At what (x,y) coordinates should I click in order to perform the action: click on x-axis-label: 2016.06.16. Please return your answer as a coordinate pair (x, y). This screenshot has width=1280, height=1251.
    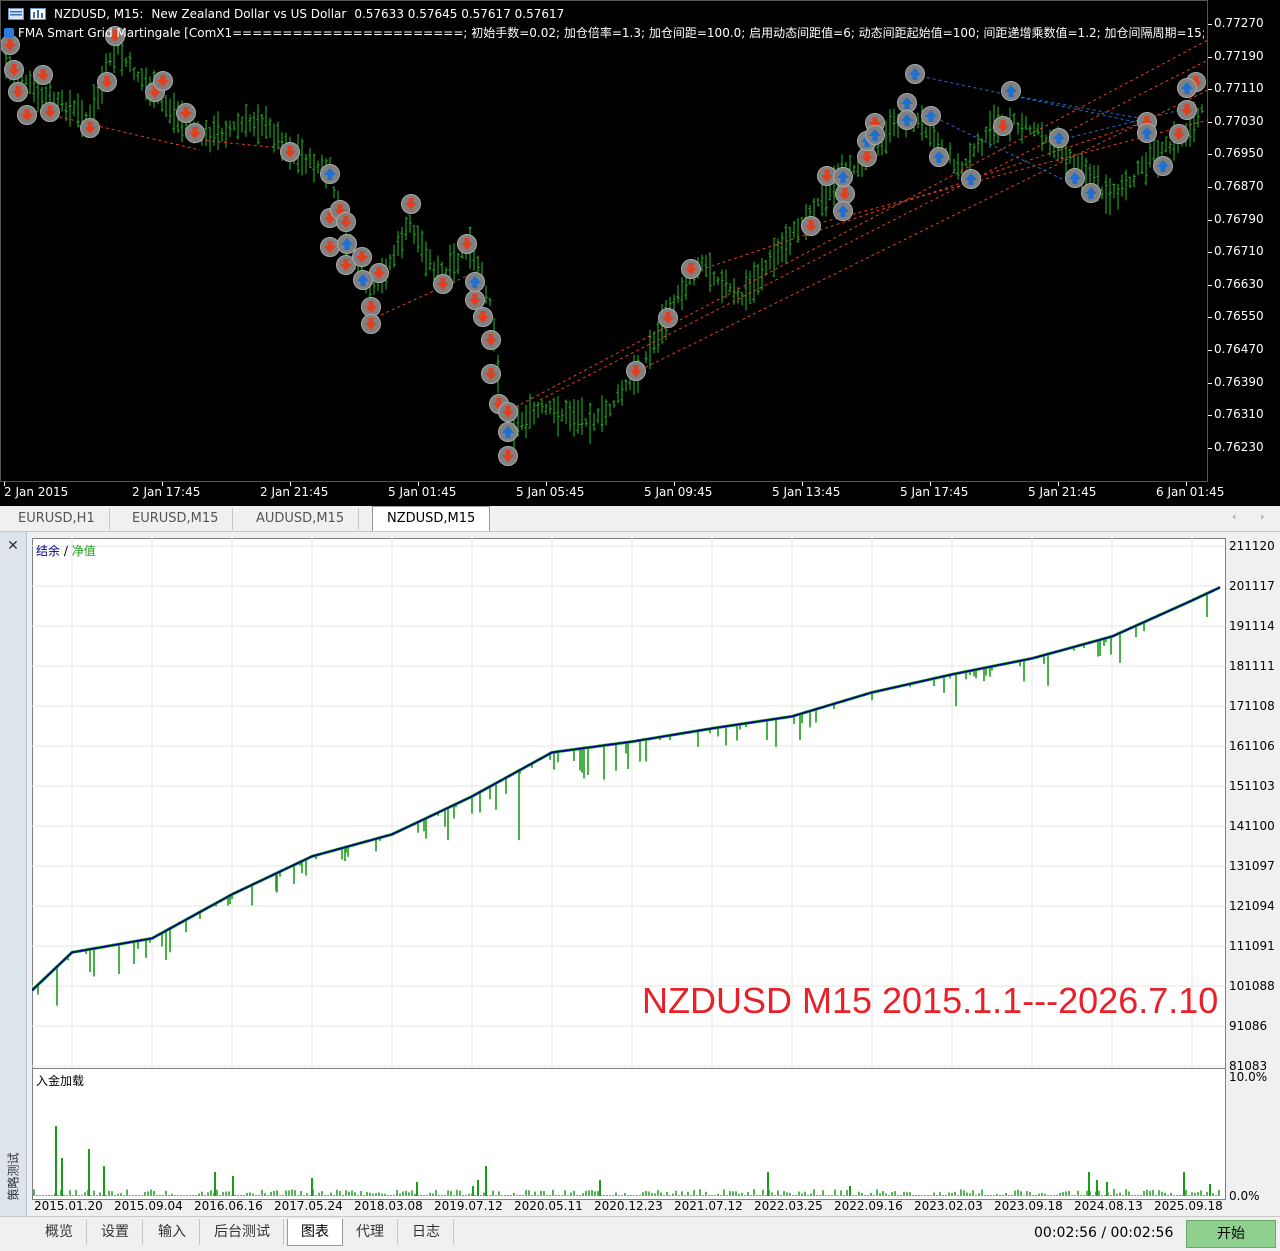
    Looking at the image, I should click on (228, 1206).